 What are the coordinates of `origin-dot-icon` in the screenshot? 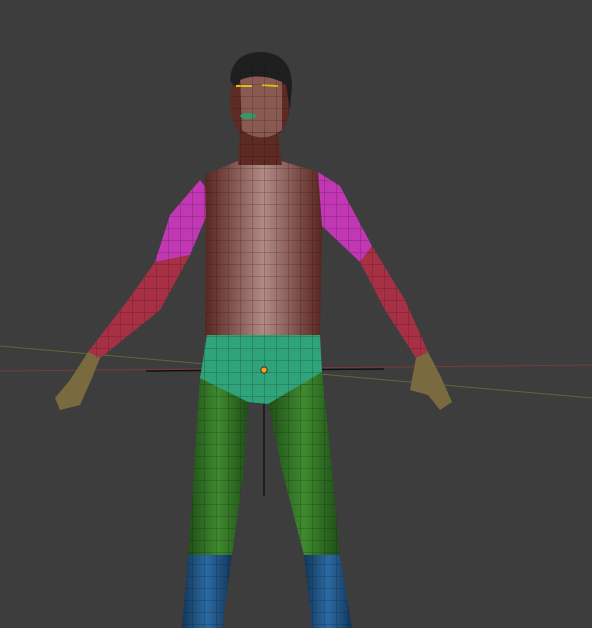 It's located at (264, 370).